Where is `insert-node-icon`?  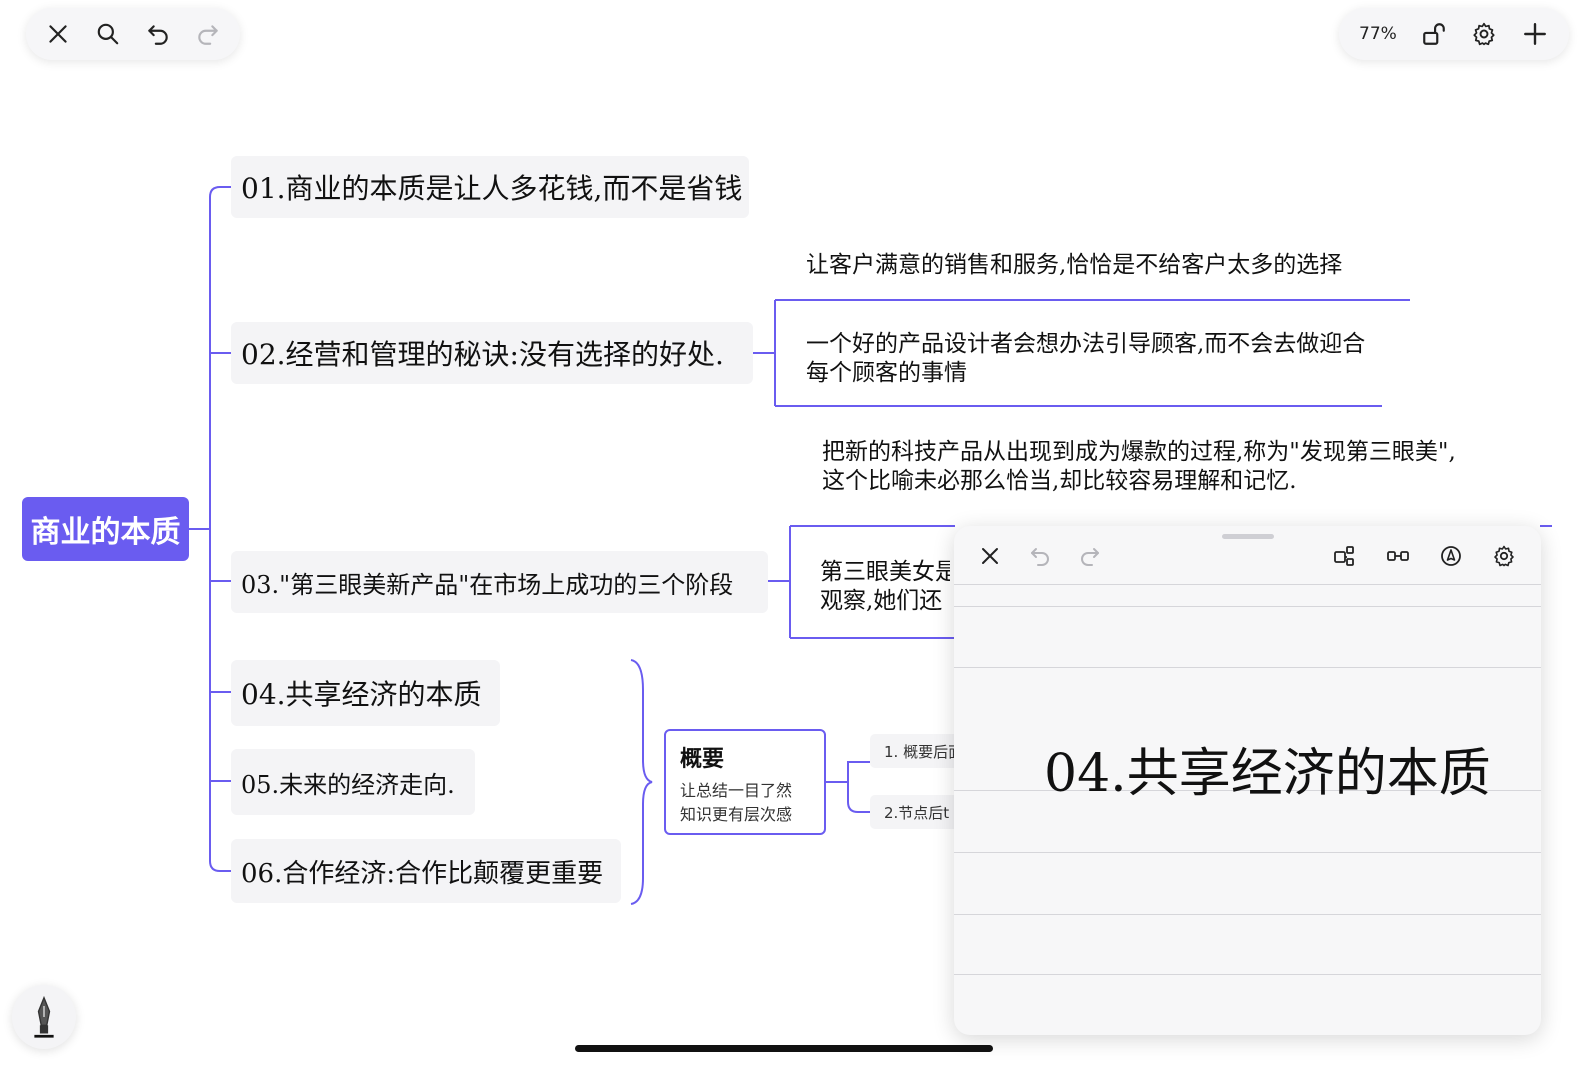
insert-node-icon is located at coordinates (1344, 556).